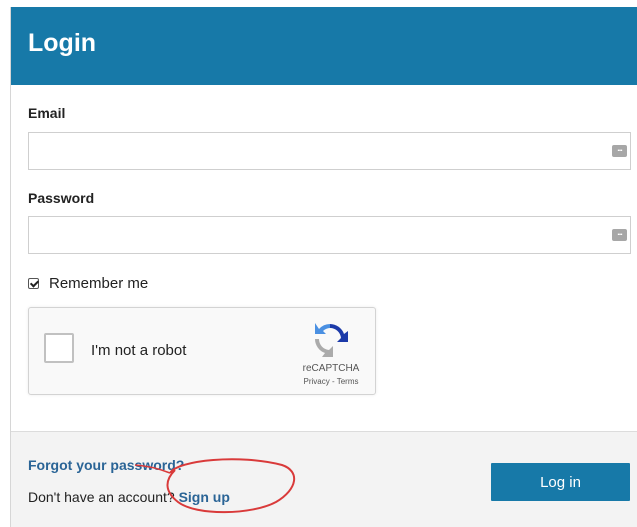  I want to click on signup-link: Sign up, so click(204, 497).